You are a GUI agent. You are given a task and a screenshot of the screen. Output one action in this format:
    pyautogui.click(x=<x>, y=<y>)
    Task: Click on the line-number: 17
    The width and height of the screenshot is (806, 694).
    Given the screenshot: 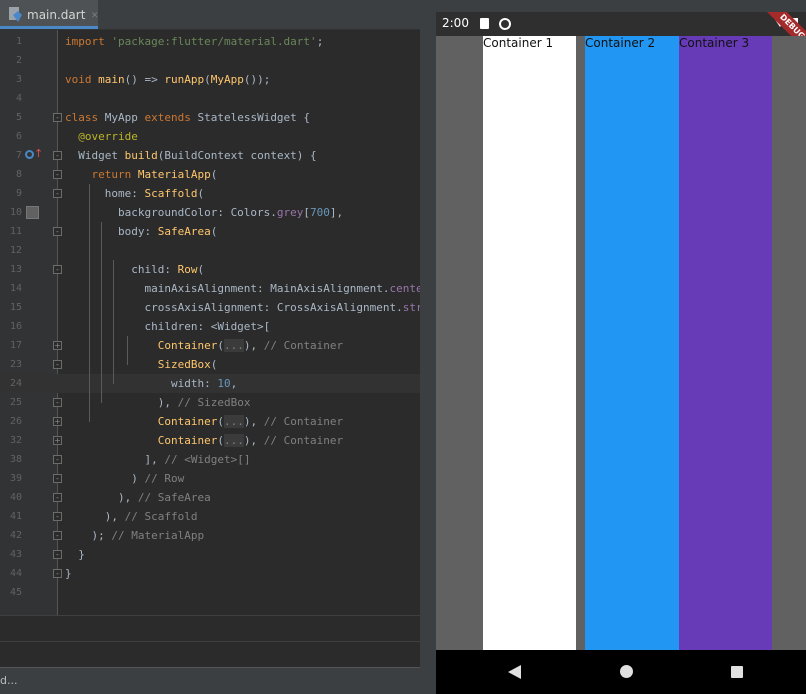 What is the action you would take?
    pyautogui.click(x=15, y=345)
    